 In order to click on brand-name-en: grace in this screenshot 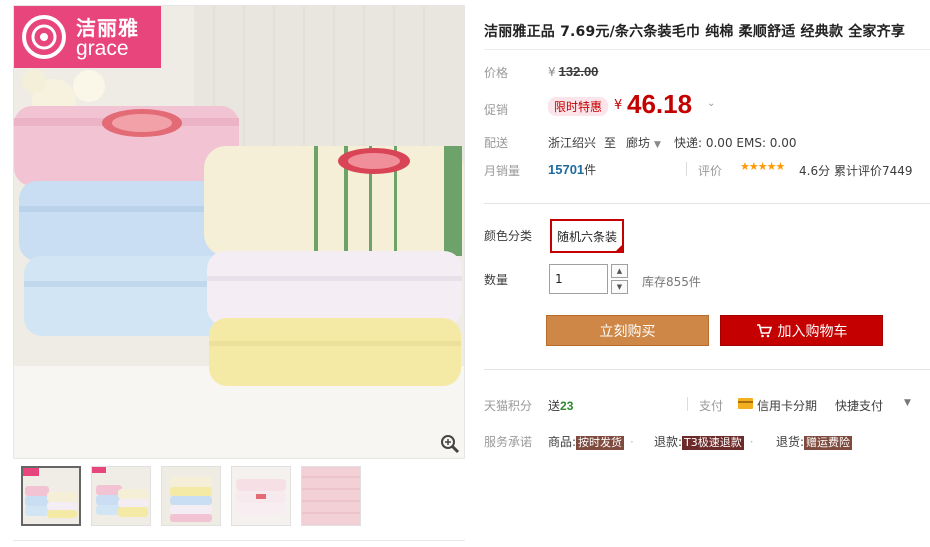, I will do `click(102, 48)`.